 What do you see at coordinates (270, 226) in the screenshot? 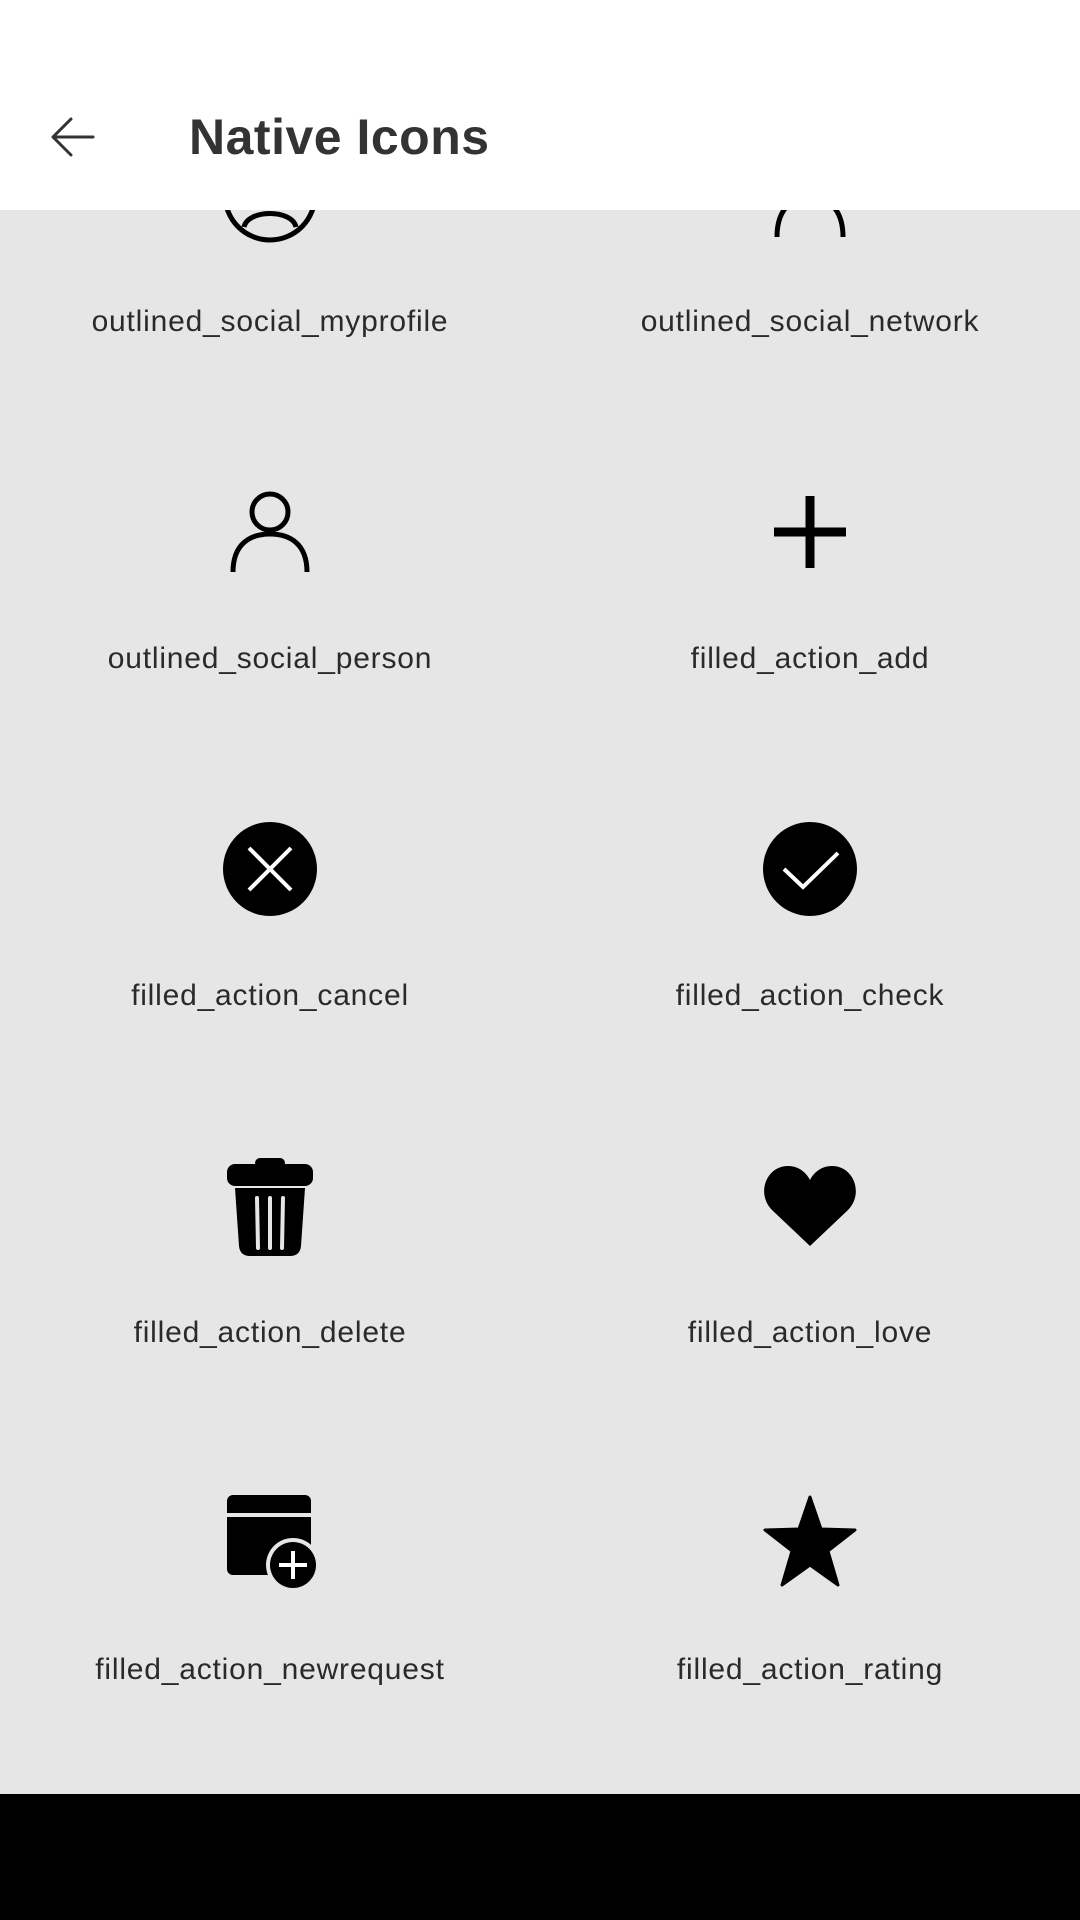
I see `profile-circle-icon` at bounding box center [270, 226].